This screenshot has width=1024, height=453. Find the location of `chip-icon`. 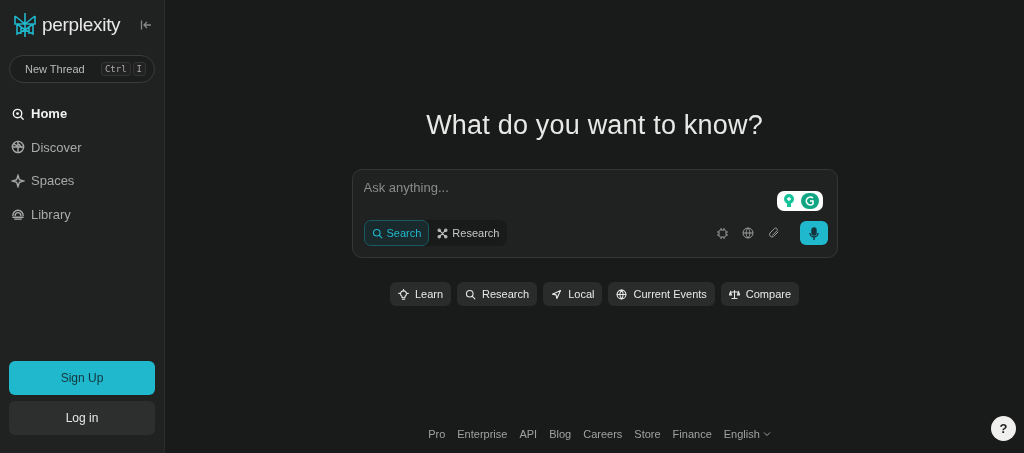

chip-icon is located at coordinates (722, 233).